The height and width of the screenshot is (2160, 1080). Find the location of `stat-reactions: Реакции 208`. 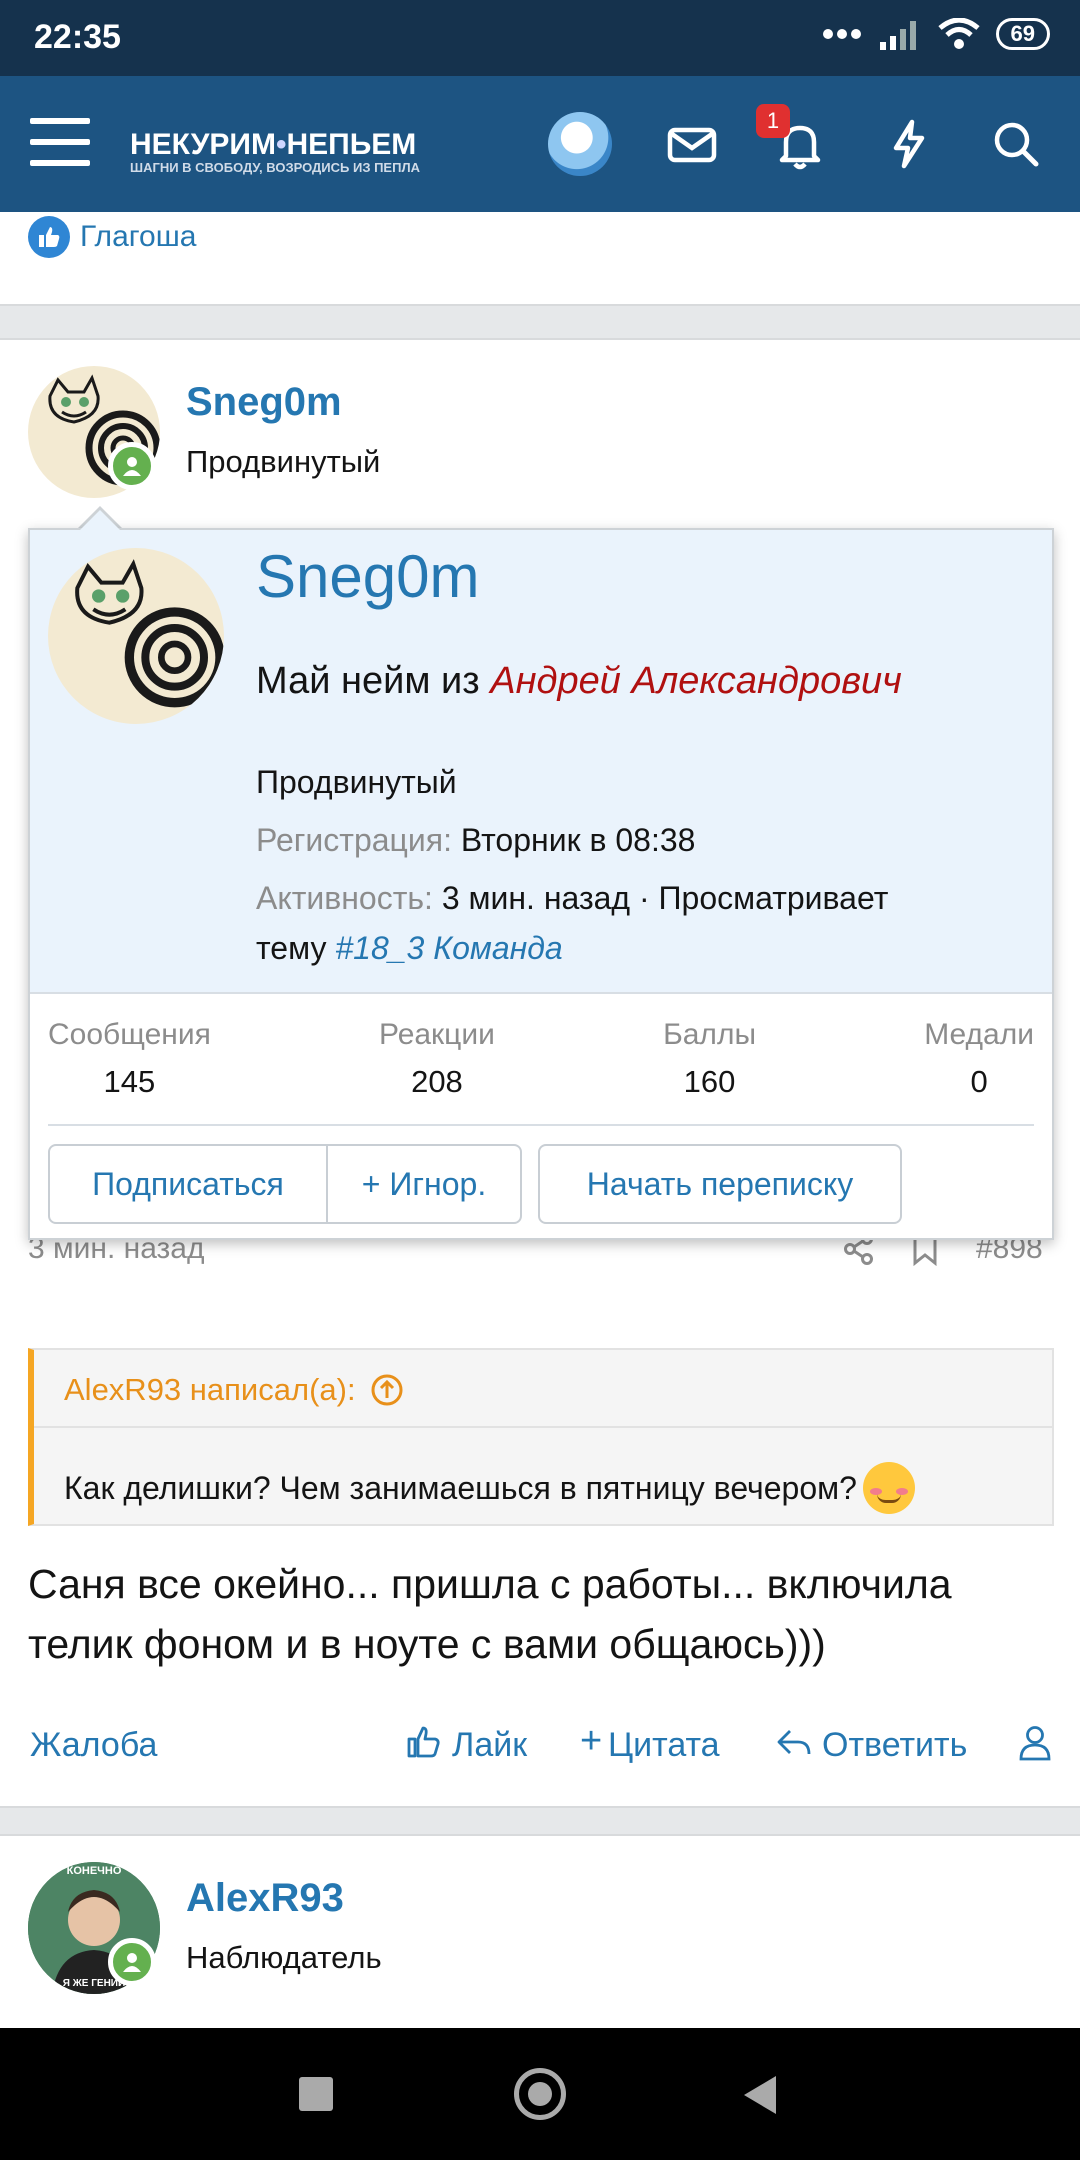

stat-reactions: Реакции 208 is located at coordinates (437, 1059).